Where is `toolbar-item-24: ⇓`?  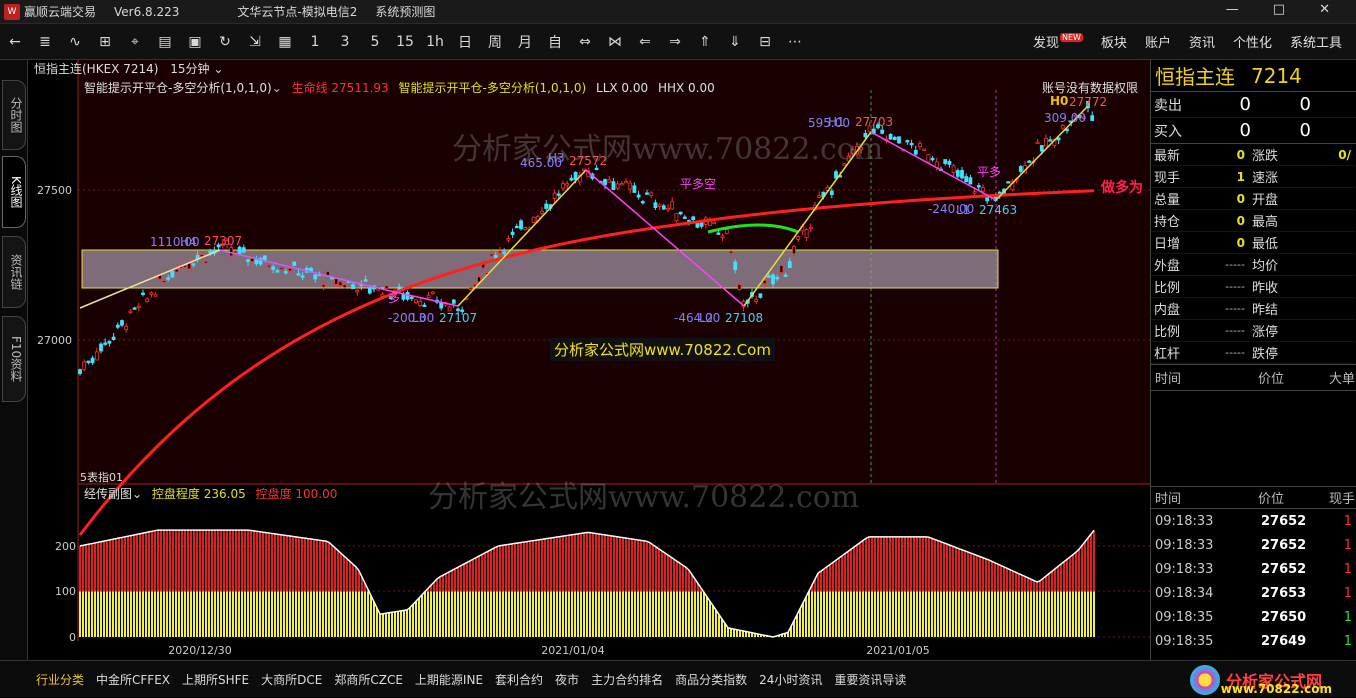 toolbar-item-24: ⇓ is located at coordinates (735, 42).